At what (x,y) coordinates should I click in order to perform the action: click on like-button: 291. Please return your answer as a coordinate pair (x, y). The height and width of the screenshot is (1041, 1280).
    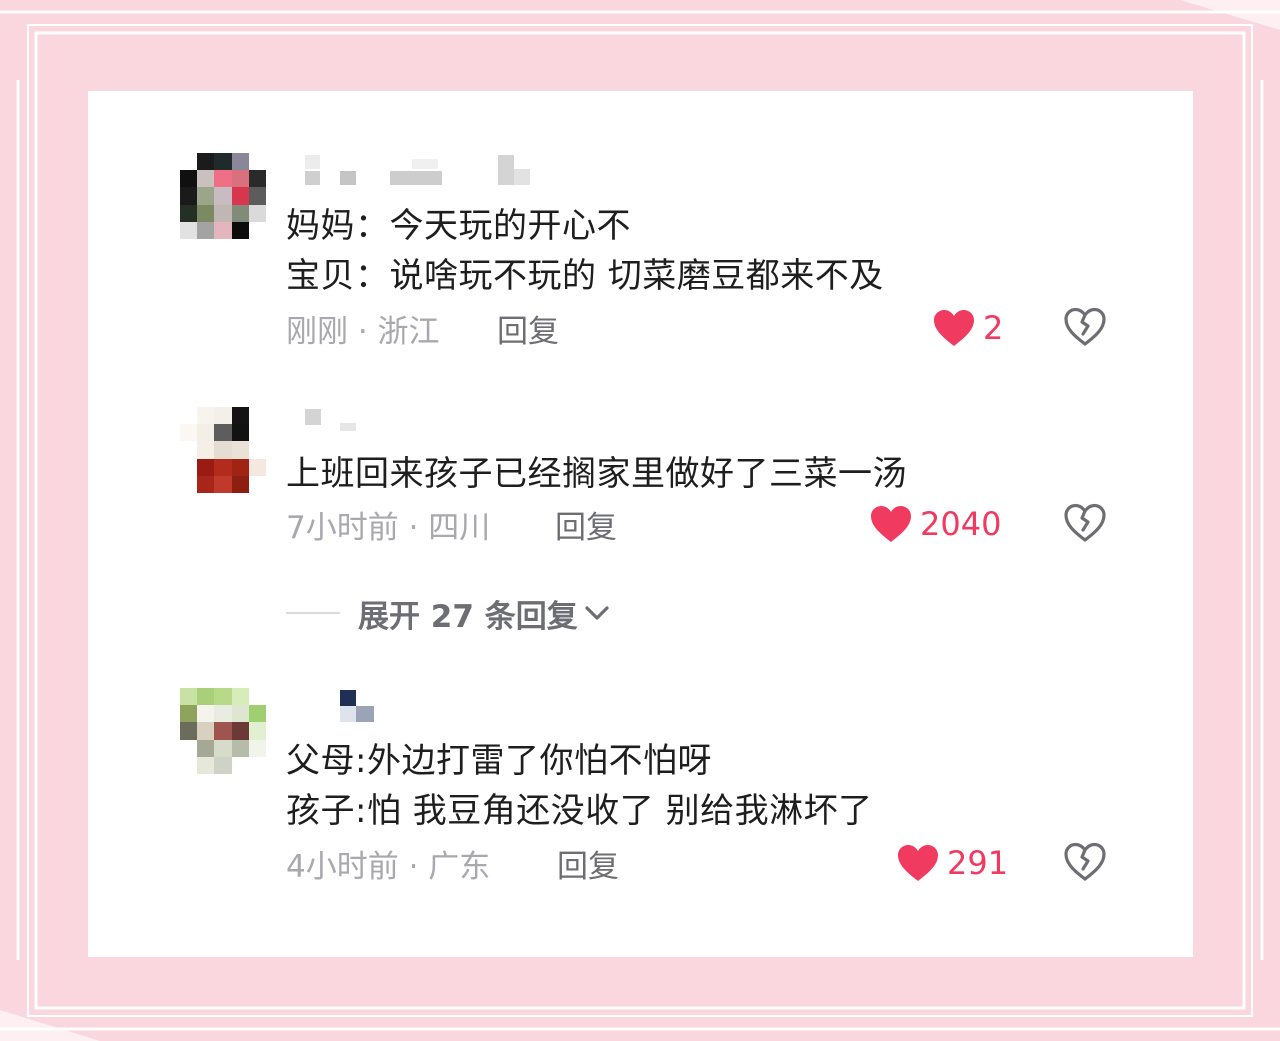
    Looking at the image, I should click on (952, 863).